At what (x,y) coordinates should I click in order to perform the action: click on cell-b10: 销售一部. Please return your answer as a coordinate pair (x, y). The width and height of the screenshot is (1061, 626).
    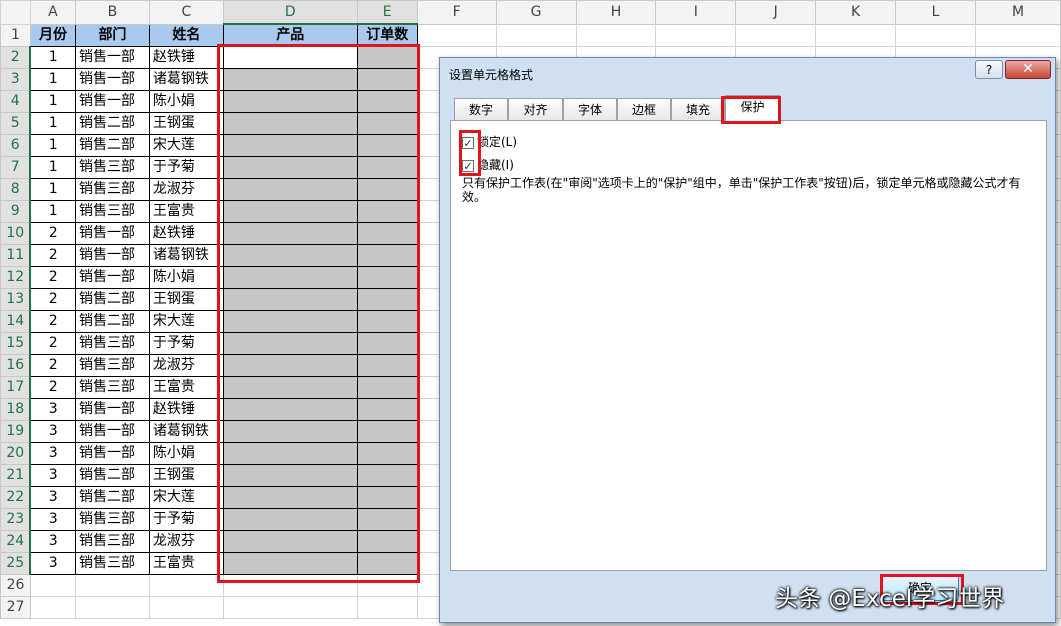
    Looking at the image, I should click on (112, 233).